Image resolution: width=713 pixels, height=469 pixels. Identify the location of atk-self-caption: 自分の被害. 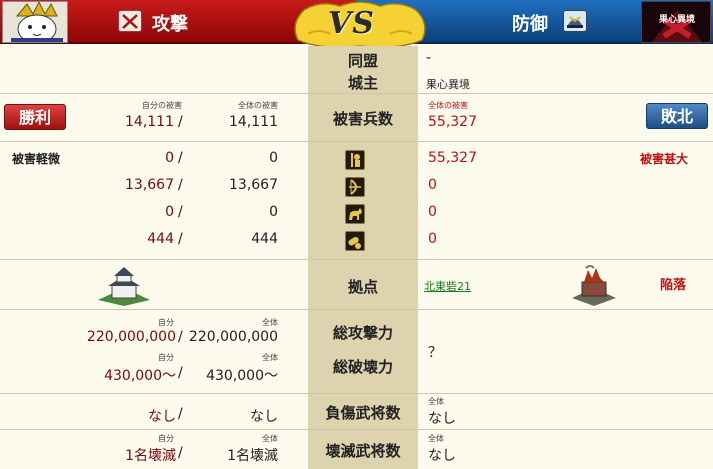
(162, 105).